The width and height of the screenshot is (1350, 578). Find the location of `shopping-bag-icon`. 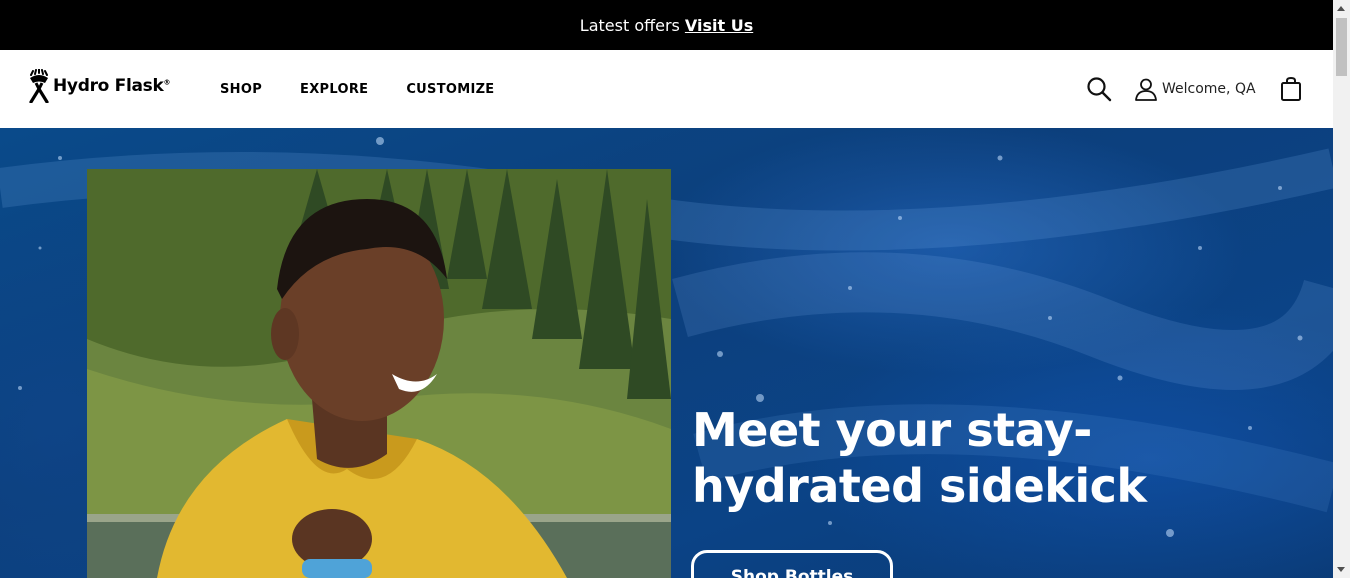

shopping-bag-icon is located at coordinates (1290, 88).